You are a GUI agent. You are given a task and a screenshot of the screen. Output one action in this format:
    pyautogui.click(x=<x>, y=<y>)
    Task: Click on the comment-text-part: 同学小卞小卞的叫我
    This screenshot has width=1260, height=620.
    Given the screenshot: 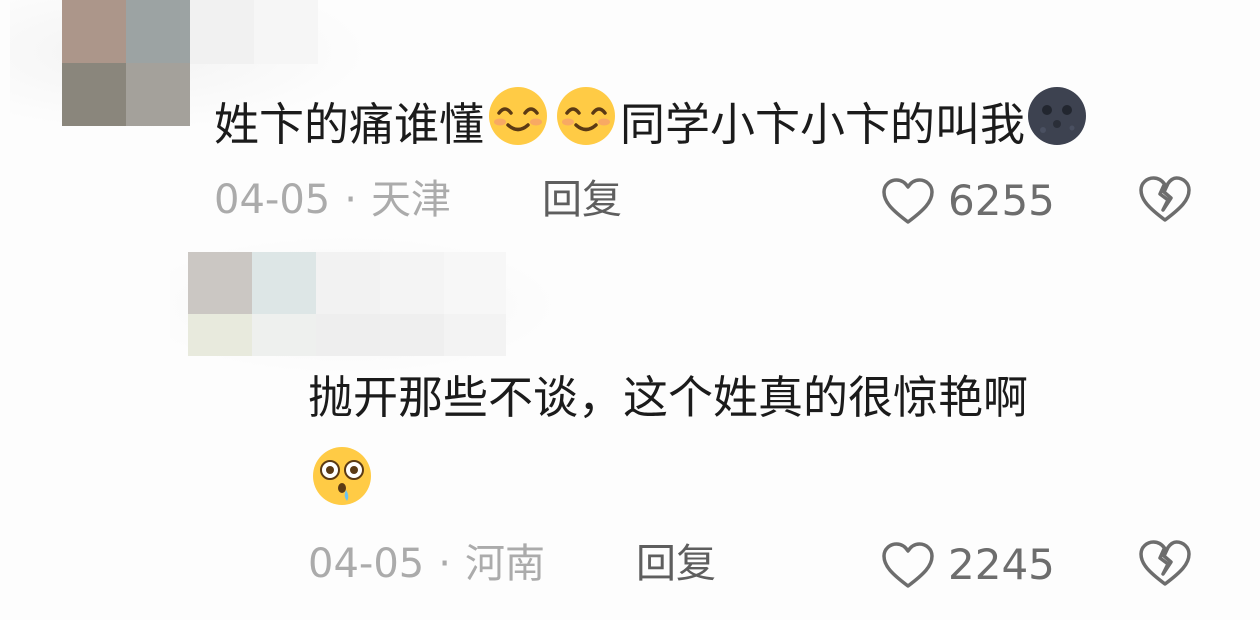 What is the action you would take?
    pyautogui.click(x=823, y=124)
    